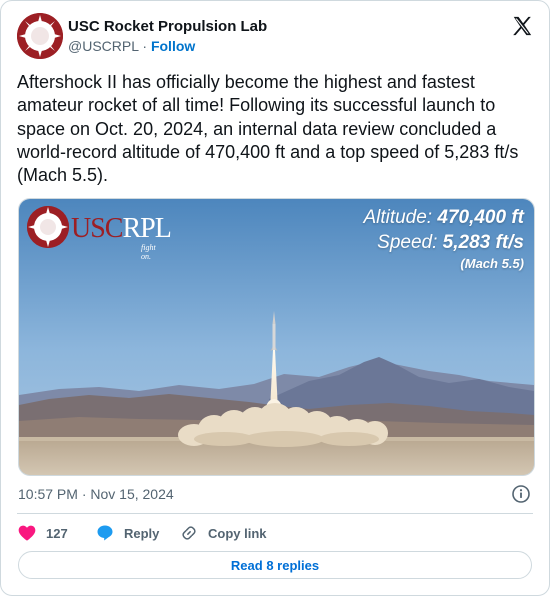  What do you see at coordinates (48, 227) in the screenshot?
I see `usc-rpl-badge-icon` at bounding box center [48, 227].